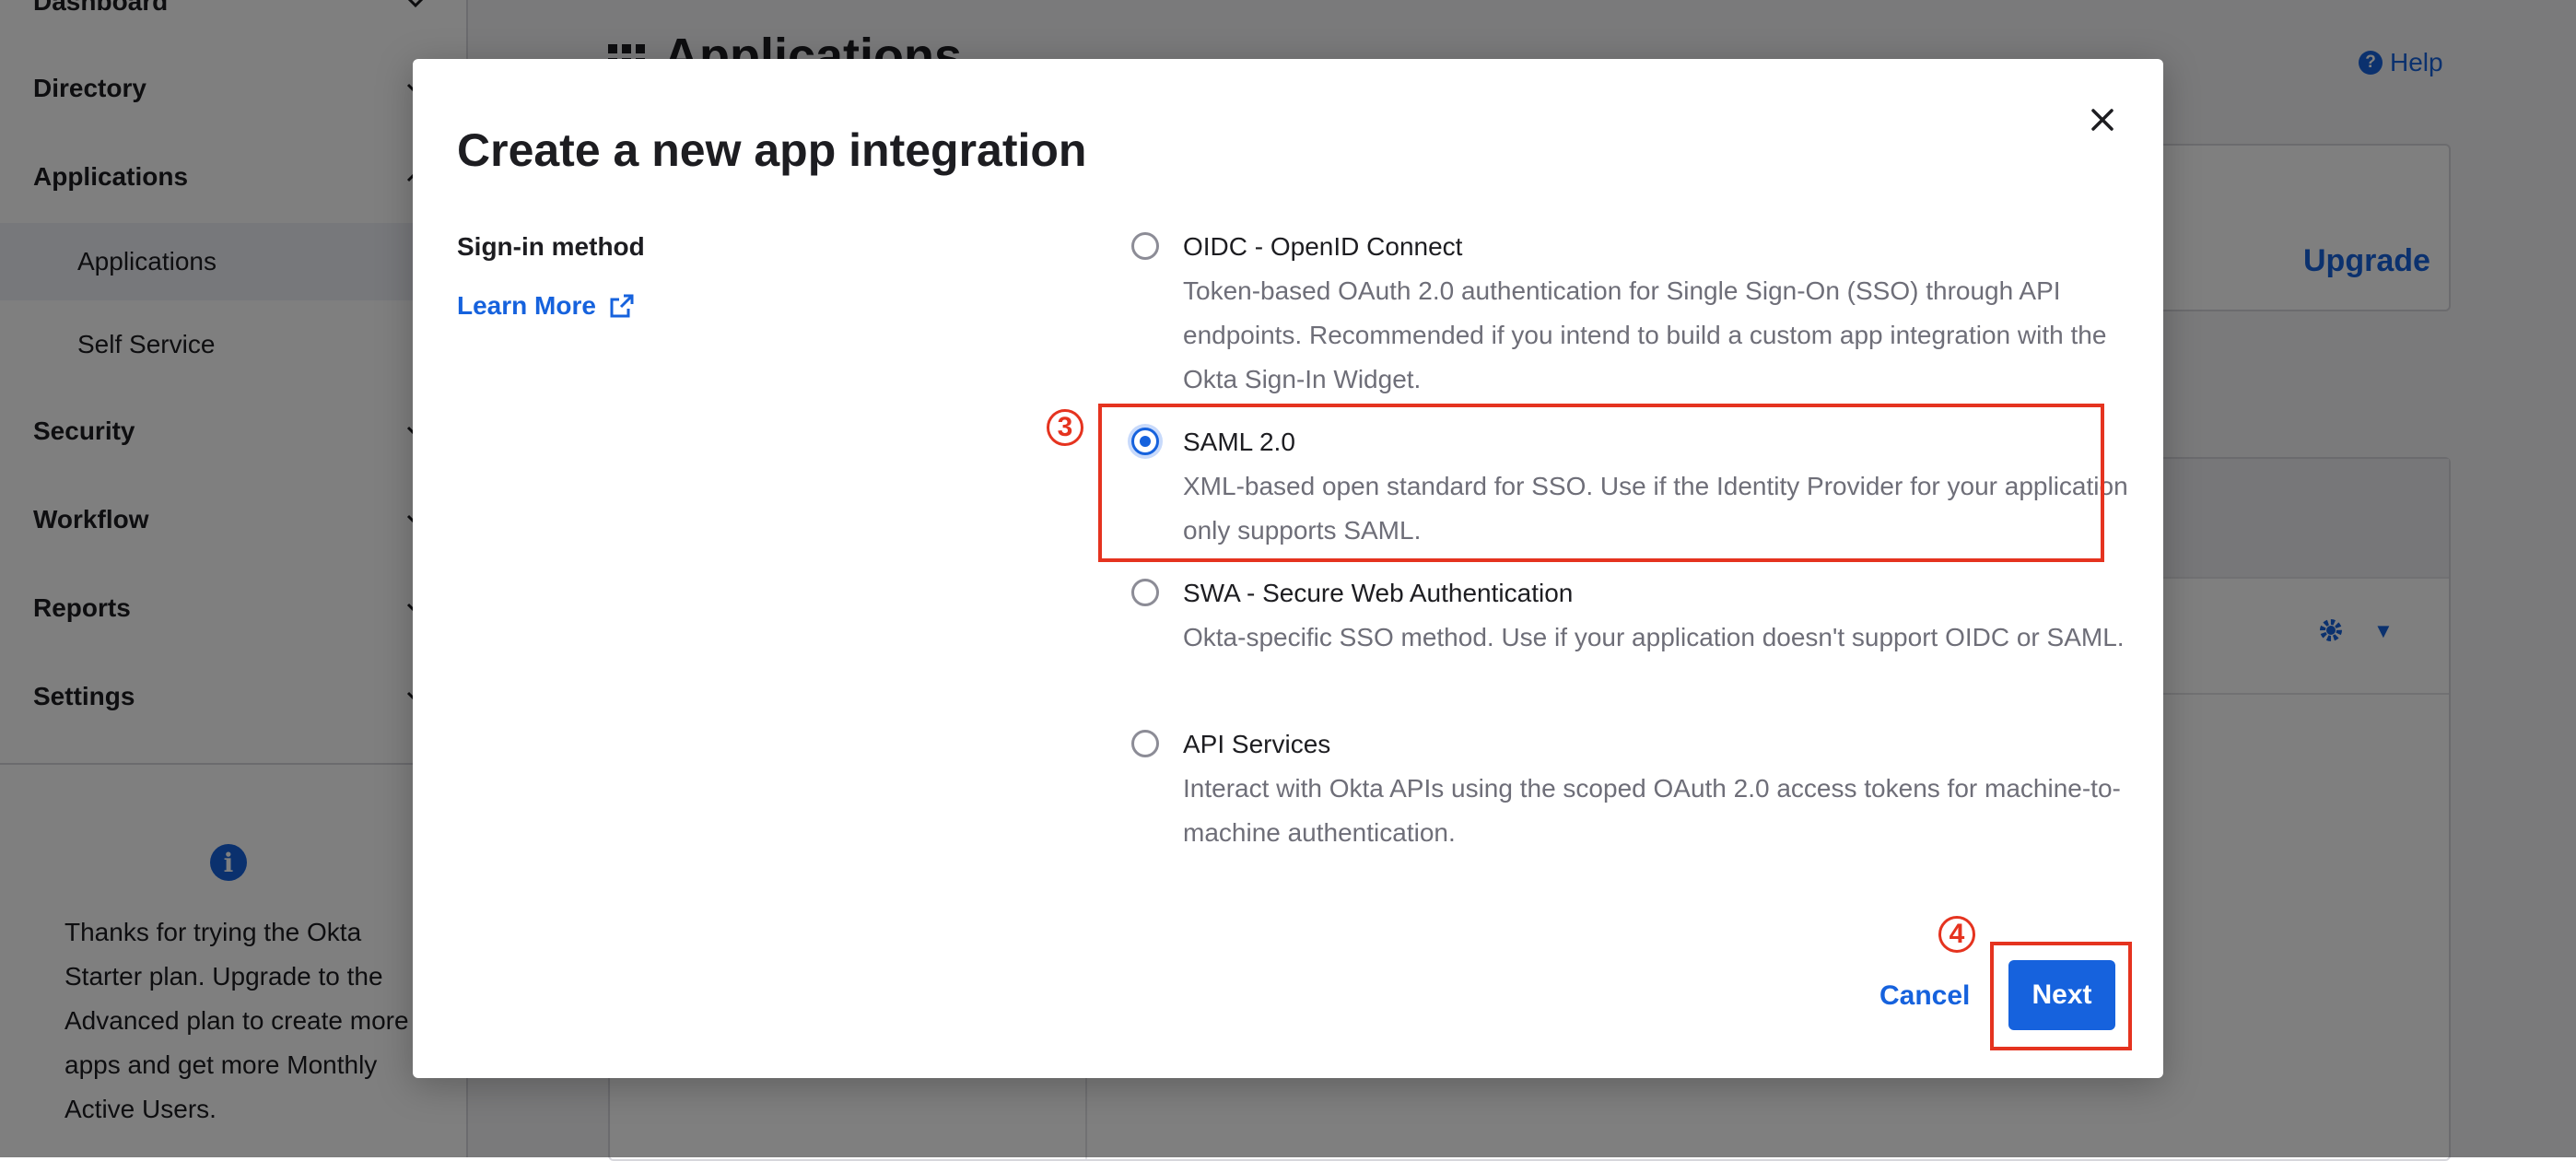 The width and height of the screenshot is (2576, 1161). I want to click on next-button: Next, so click(2061, 995).